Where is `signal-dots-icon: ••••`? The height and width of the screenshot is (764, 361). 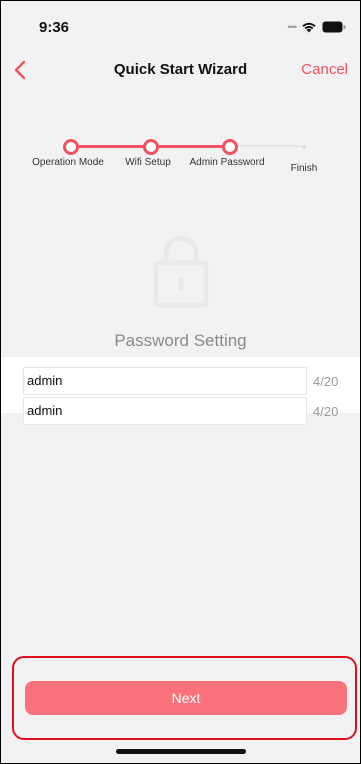
signal-dots-icon: •••• is located at coordinates (292, 27).